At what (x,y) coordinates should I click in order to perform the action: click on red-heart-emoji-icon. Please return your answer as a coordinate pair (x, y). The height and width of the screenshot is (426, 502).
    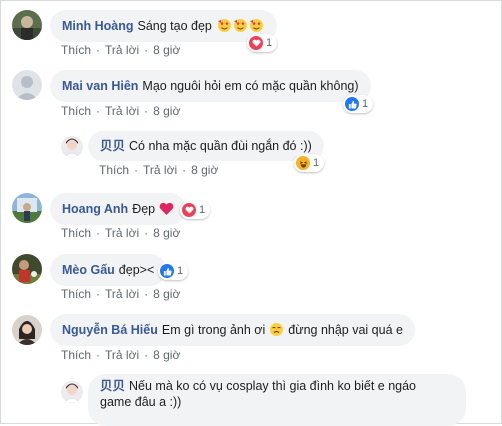
    Looking at the image, I should click on (166, 209).